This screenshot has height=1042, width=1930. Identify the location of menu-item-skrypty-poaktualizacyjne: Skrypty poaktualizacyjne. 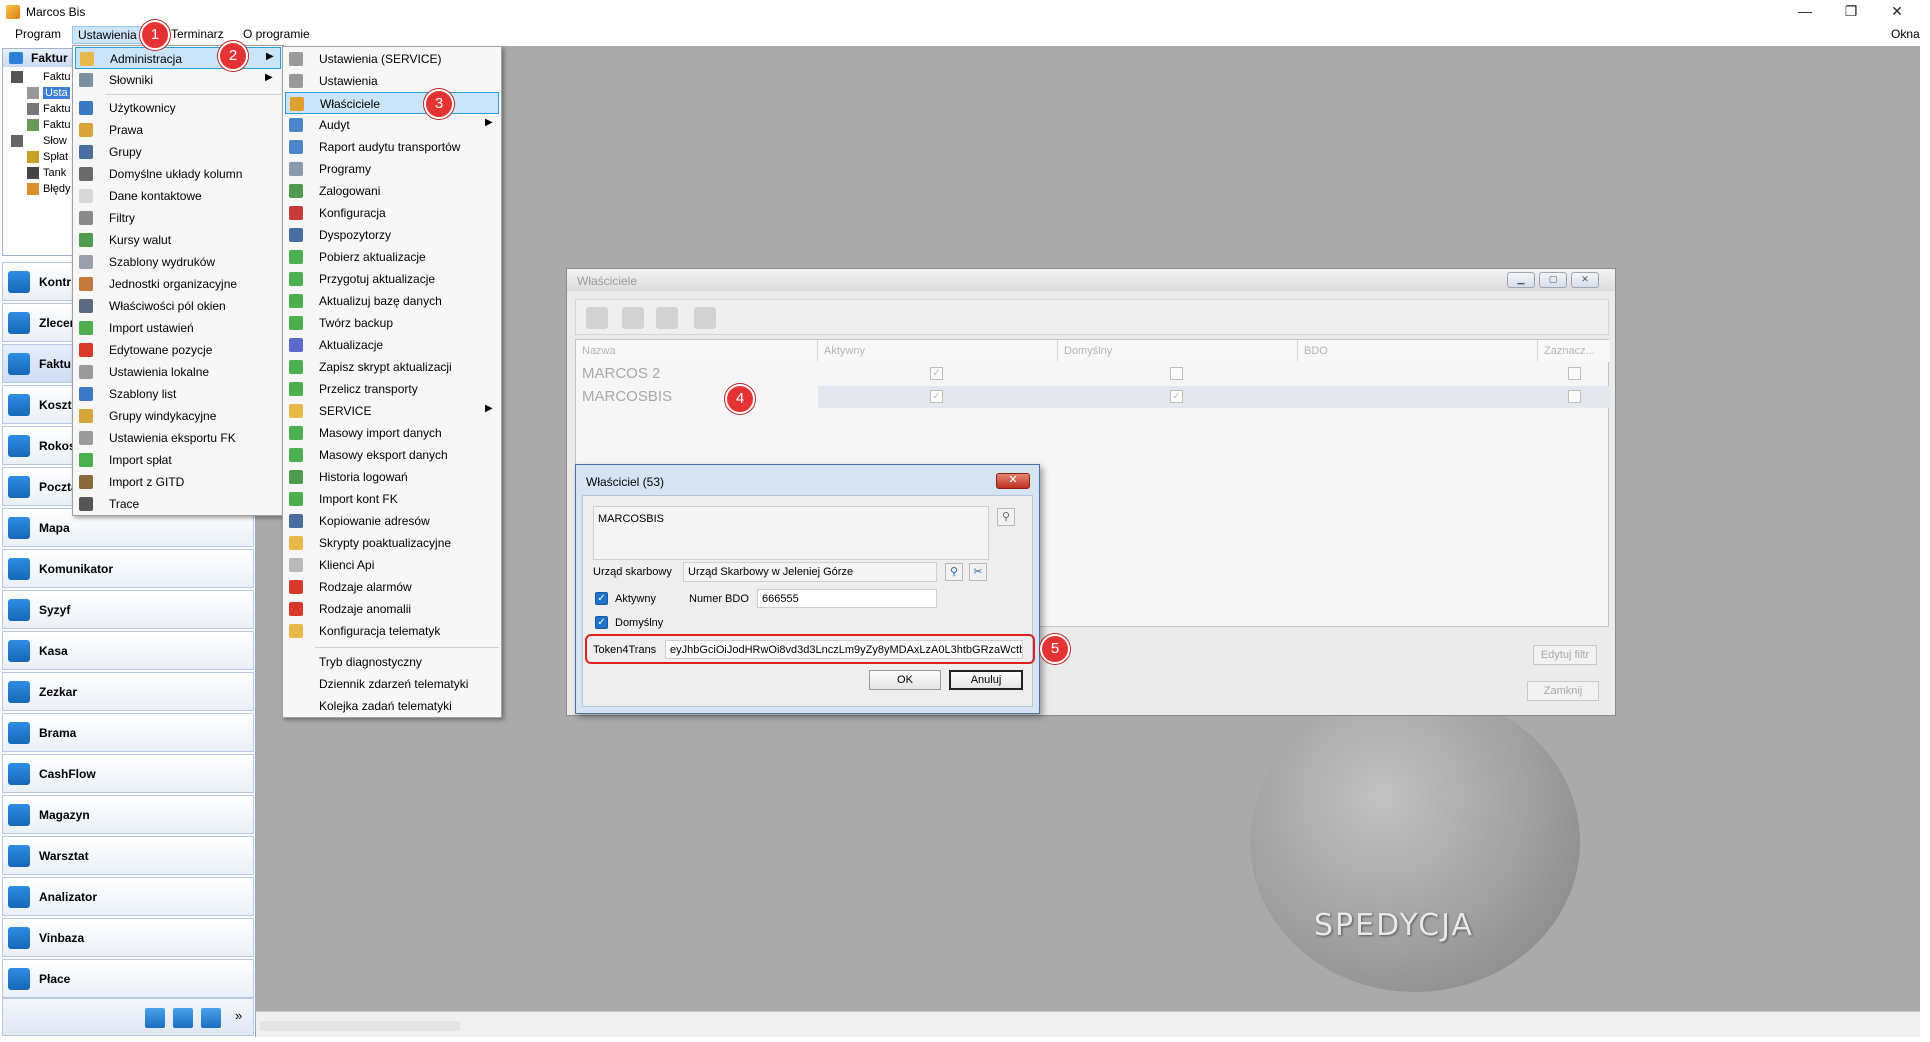
(392, 543).